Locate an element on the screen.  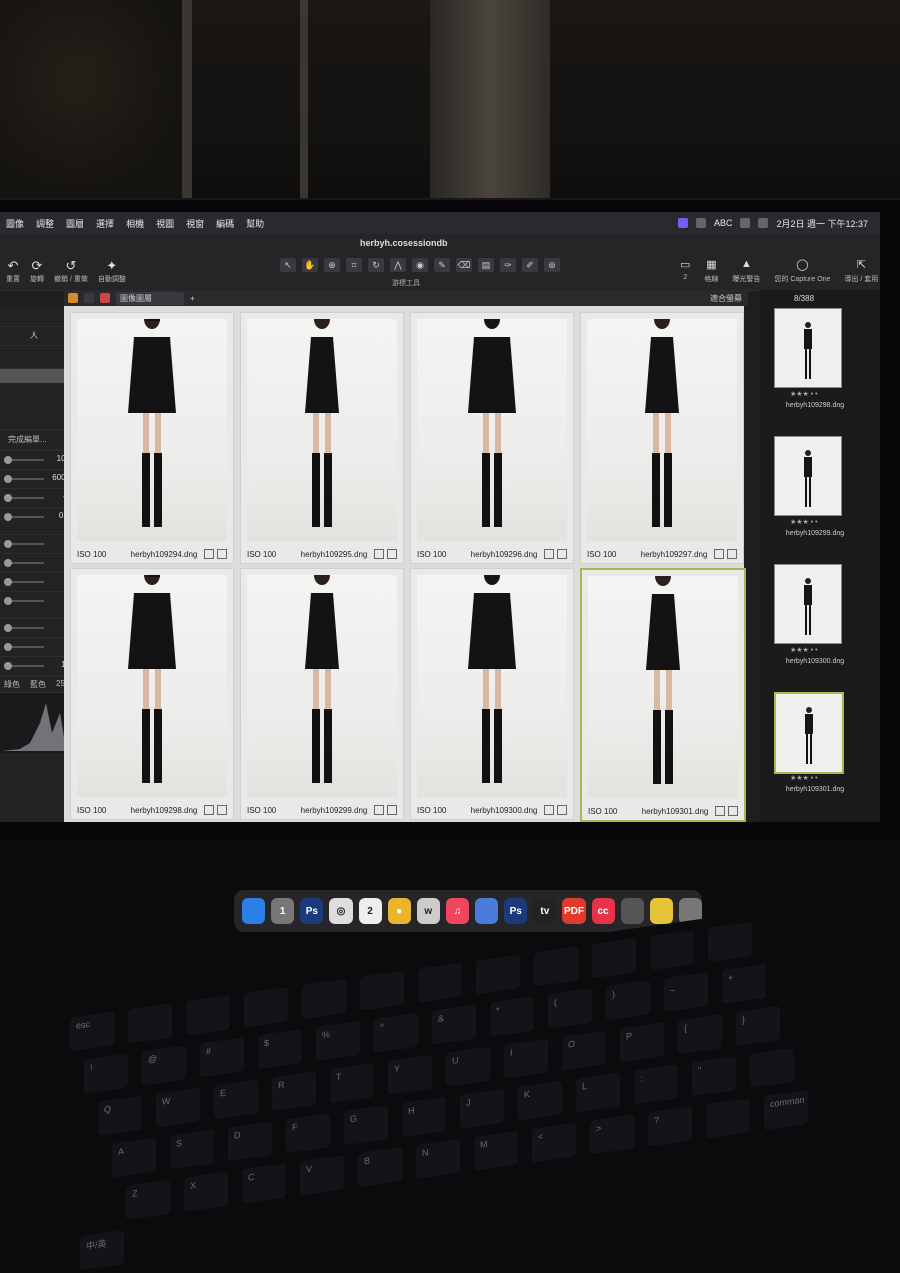
thumbnail-cell: ISO 100 herbyh109294.dng is located at coordinates (152, 438).